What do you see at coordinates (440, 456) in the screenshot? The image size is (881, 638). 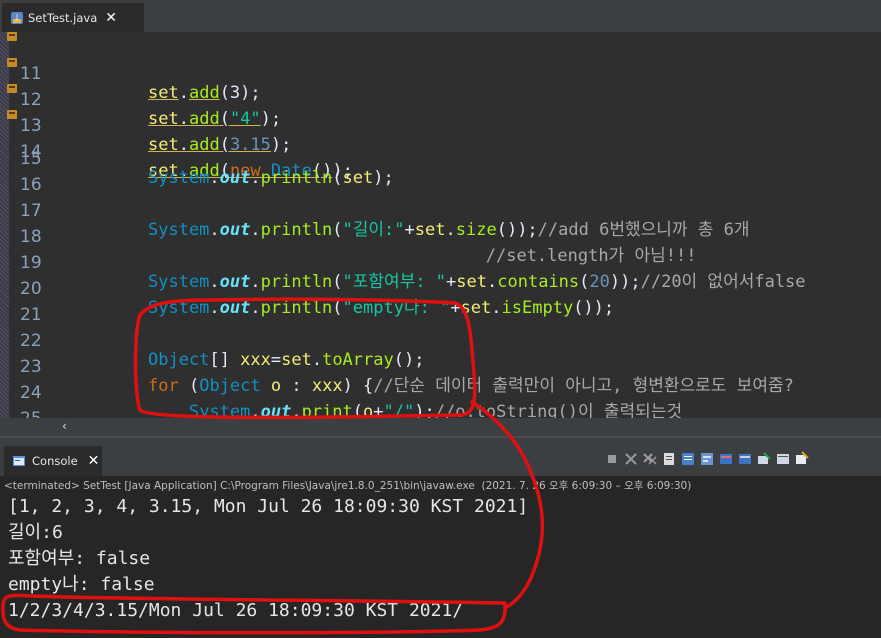 I see `console-tab-bar: Console ✕` at bounding box center [440, 456].